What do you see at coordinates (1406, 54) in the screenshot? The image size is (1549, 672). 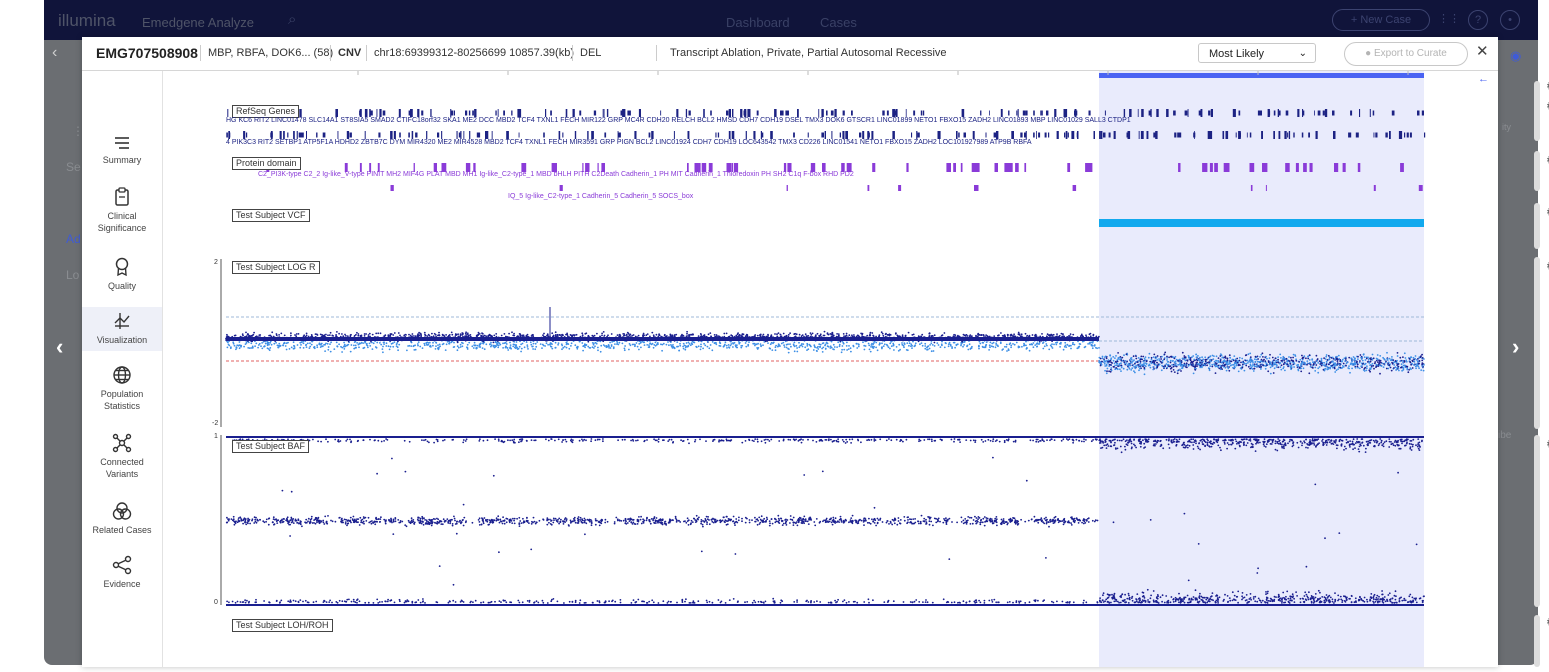 I see `export-to-curate-button: ● Export to Curate` at bounding box center [1406, 54].